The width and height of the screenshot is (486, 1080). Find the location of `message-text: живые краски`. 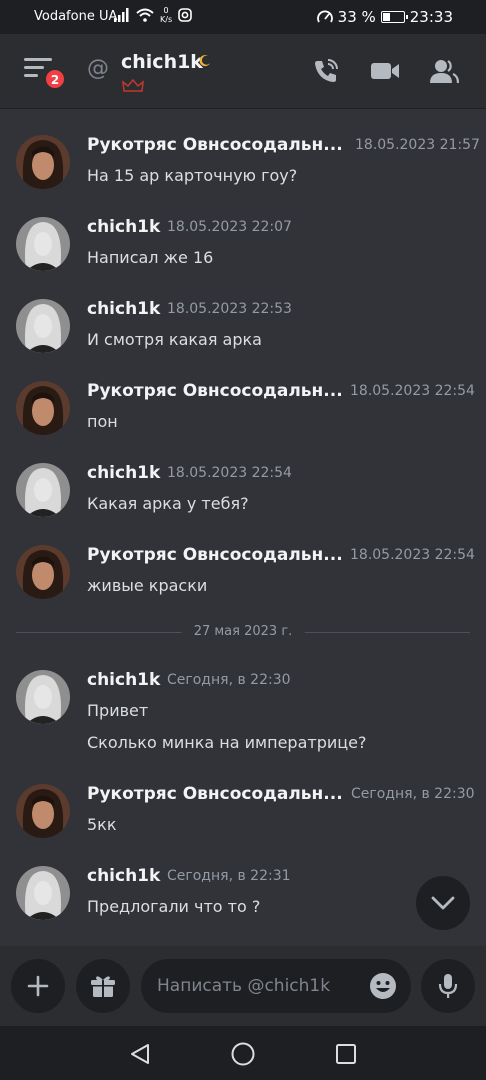

message-text: живые краски is located at coordinates (147, 585).